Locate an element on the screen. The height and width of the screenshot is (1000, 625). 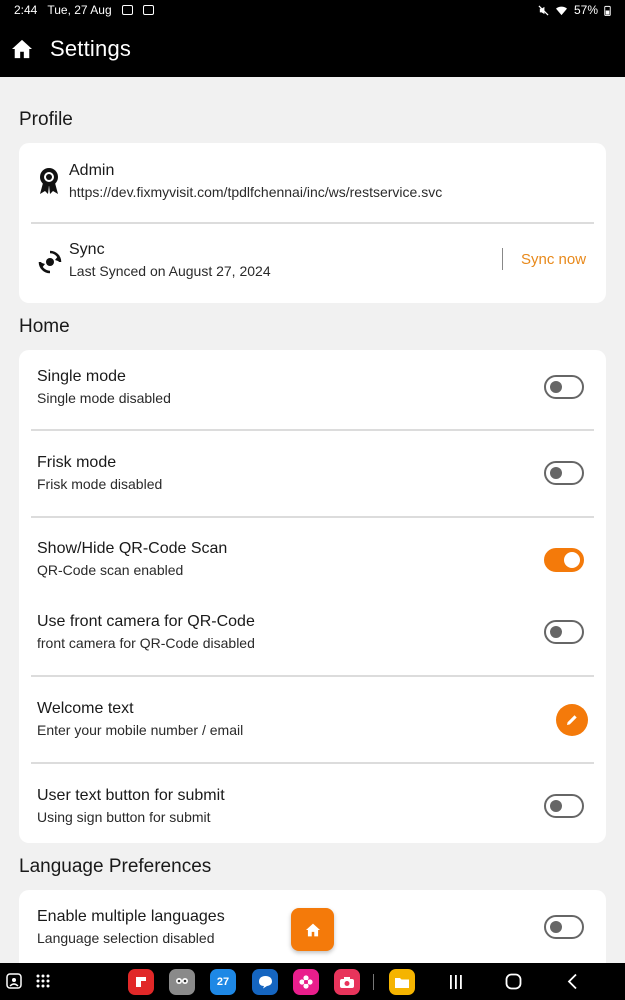
frisk-mode-toggle is located at coordinates (564, 473).